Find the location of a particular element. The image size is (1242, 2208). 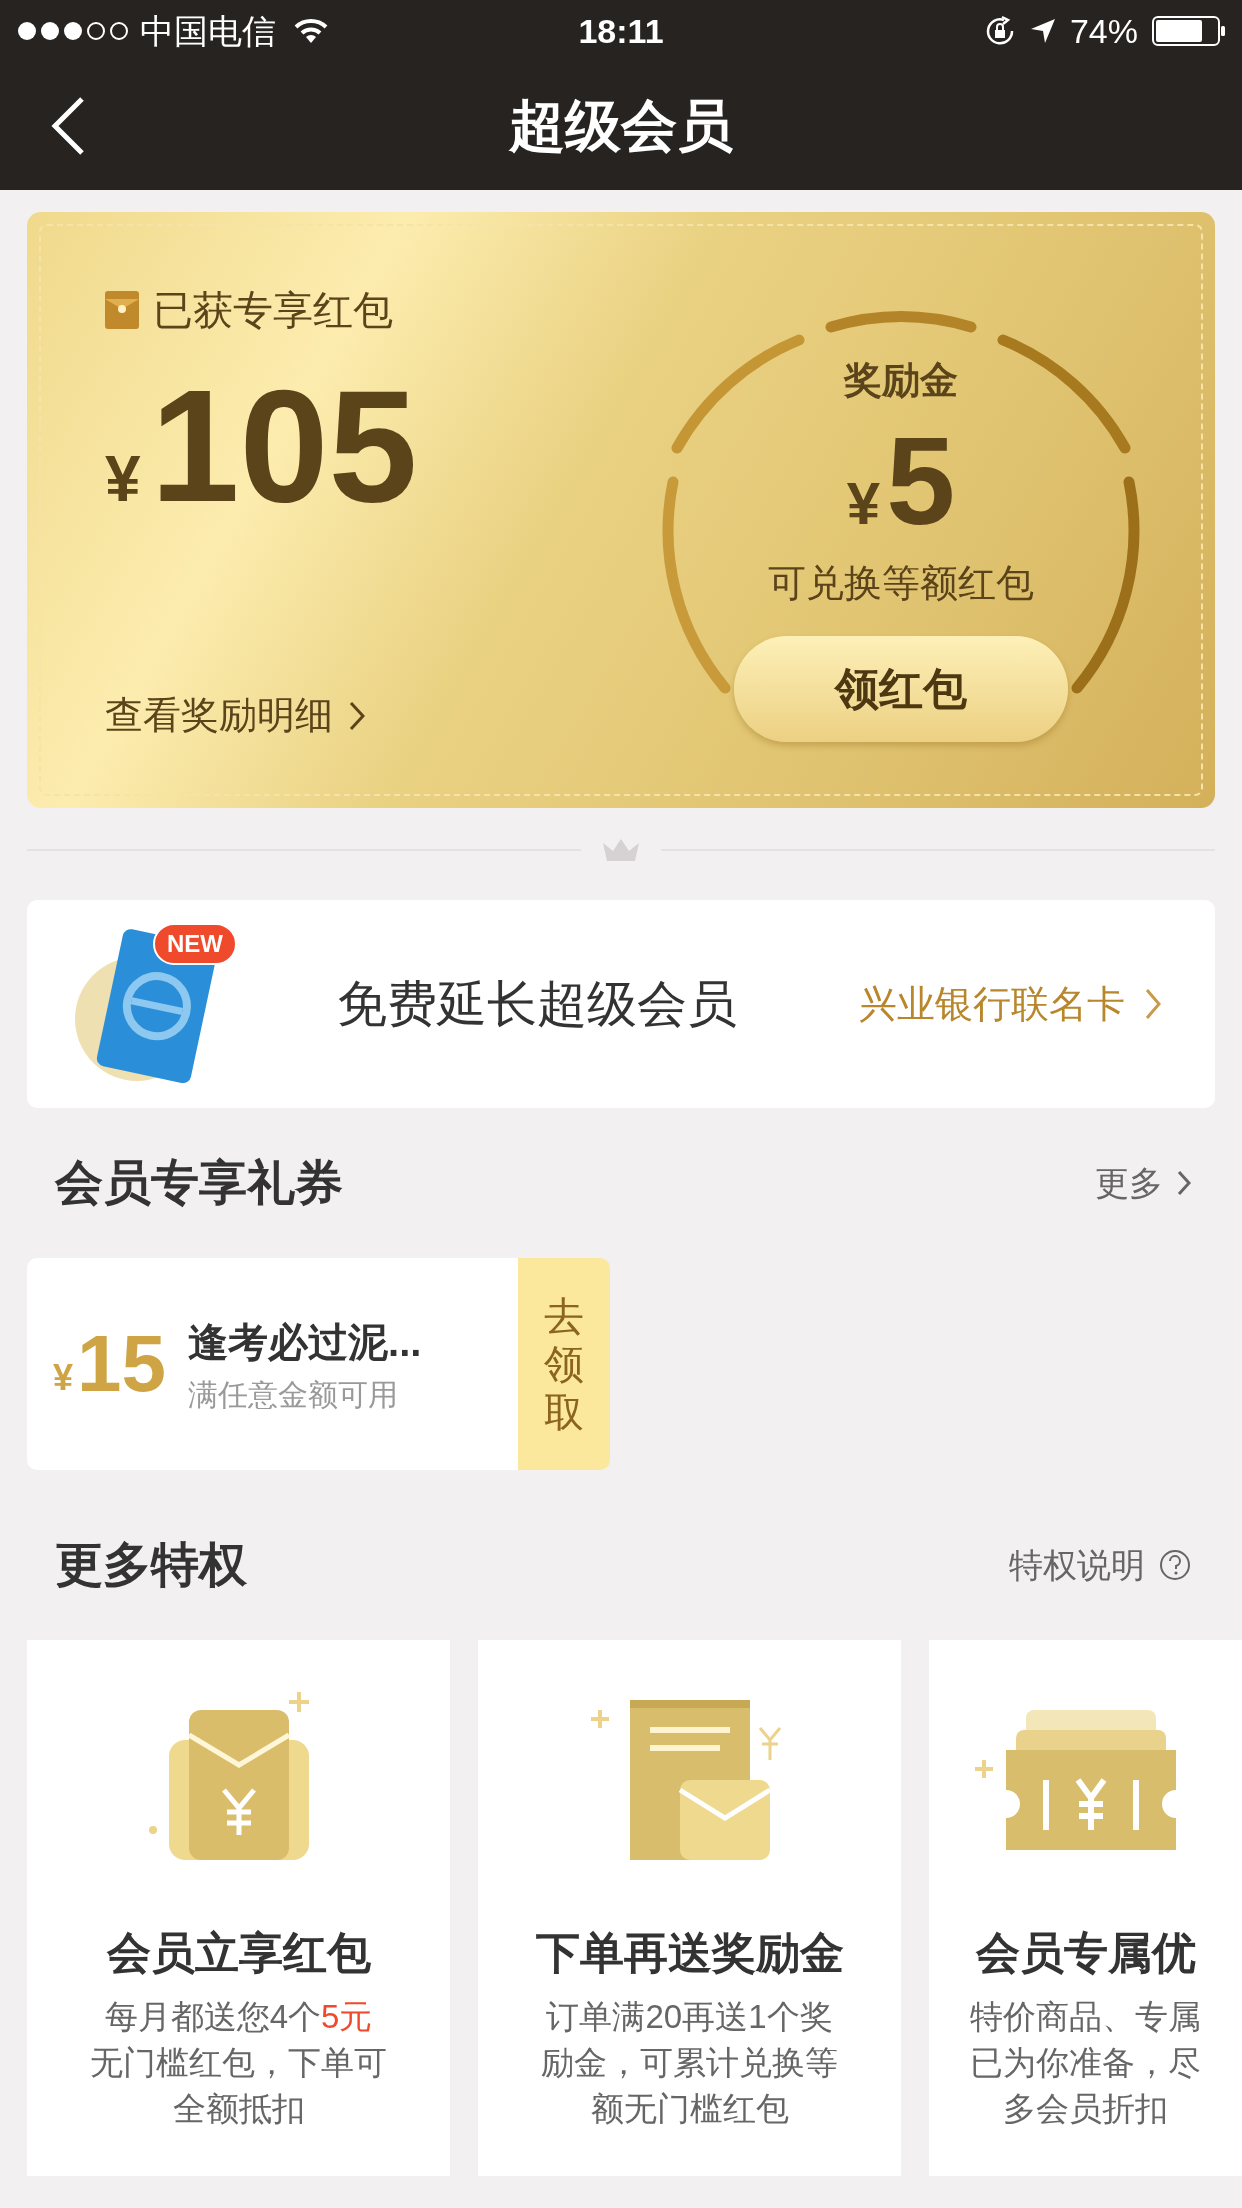

highlighted-amount: 5元 is located at coordinates (347, 2016).